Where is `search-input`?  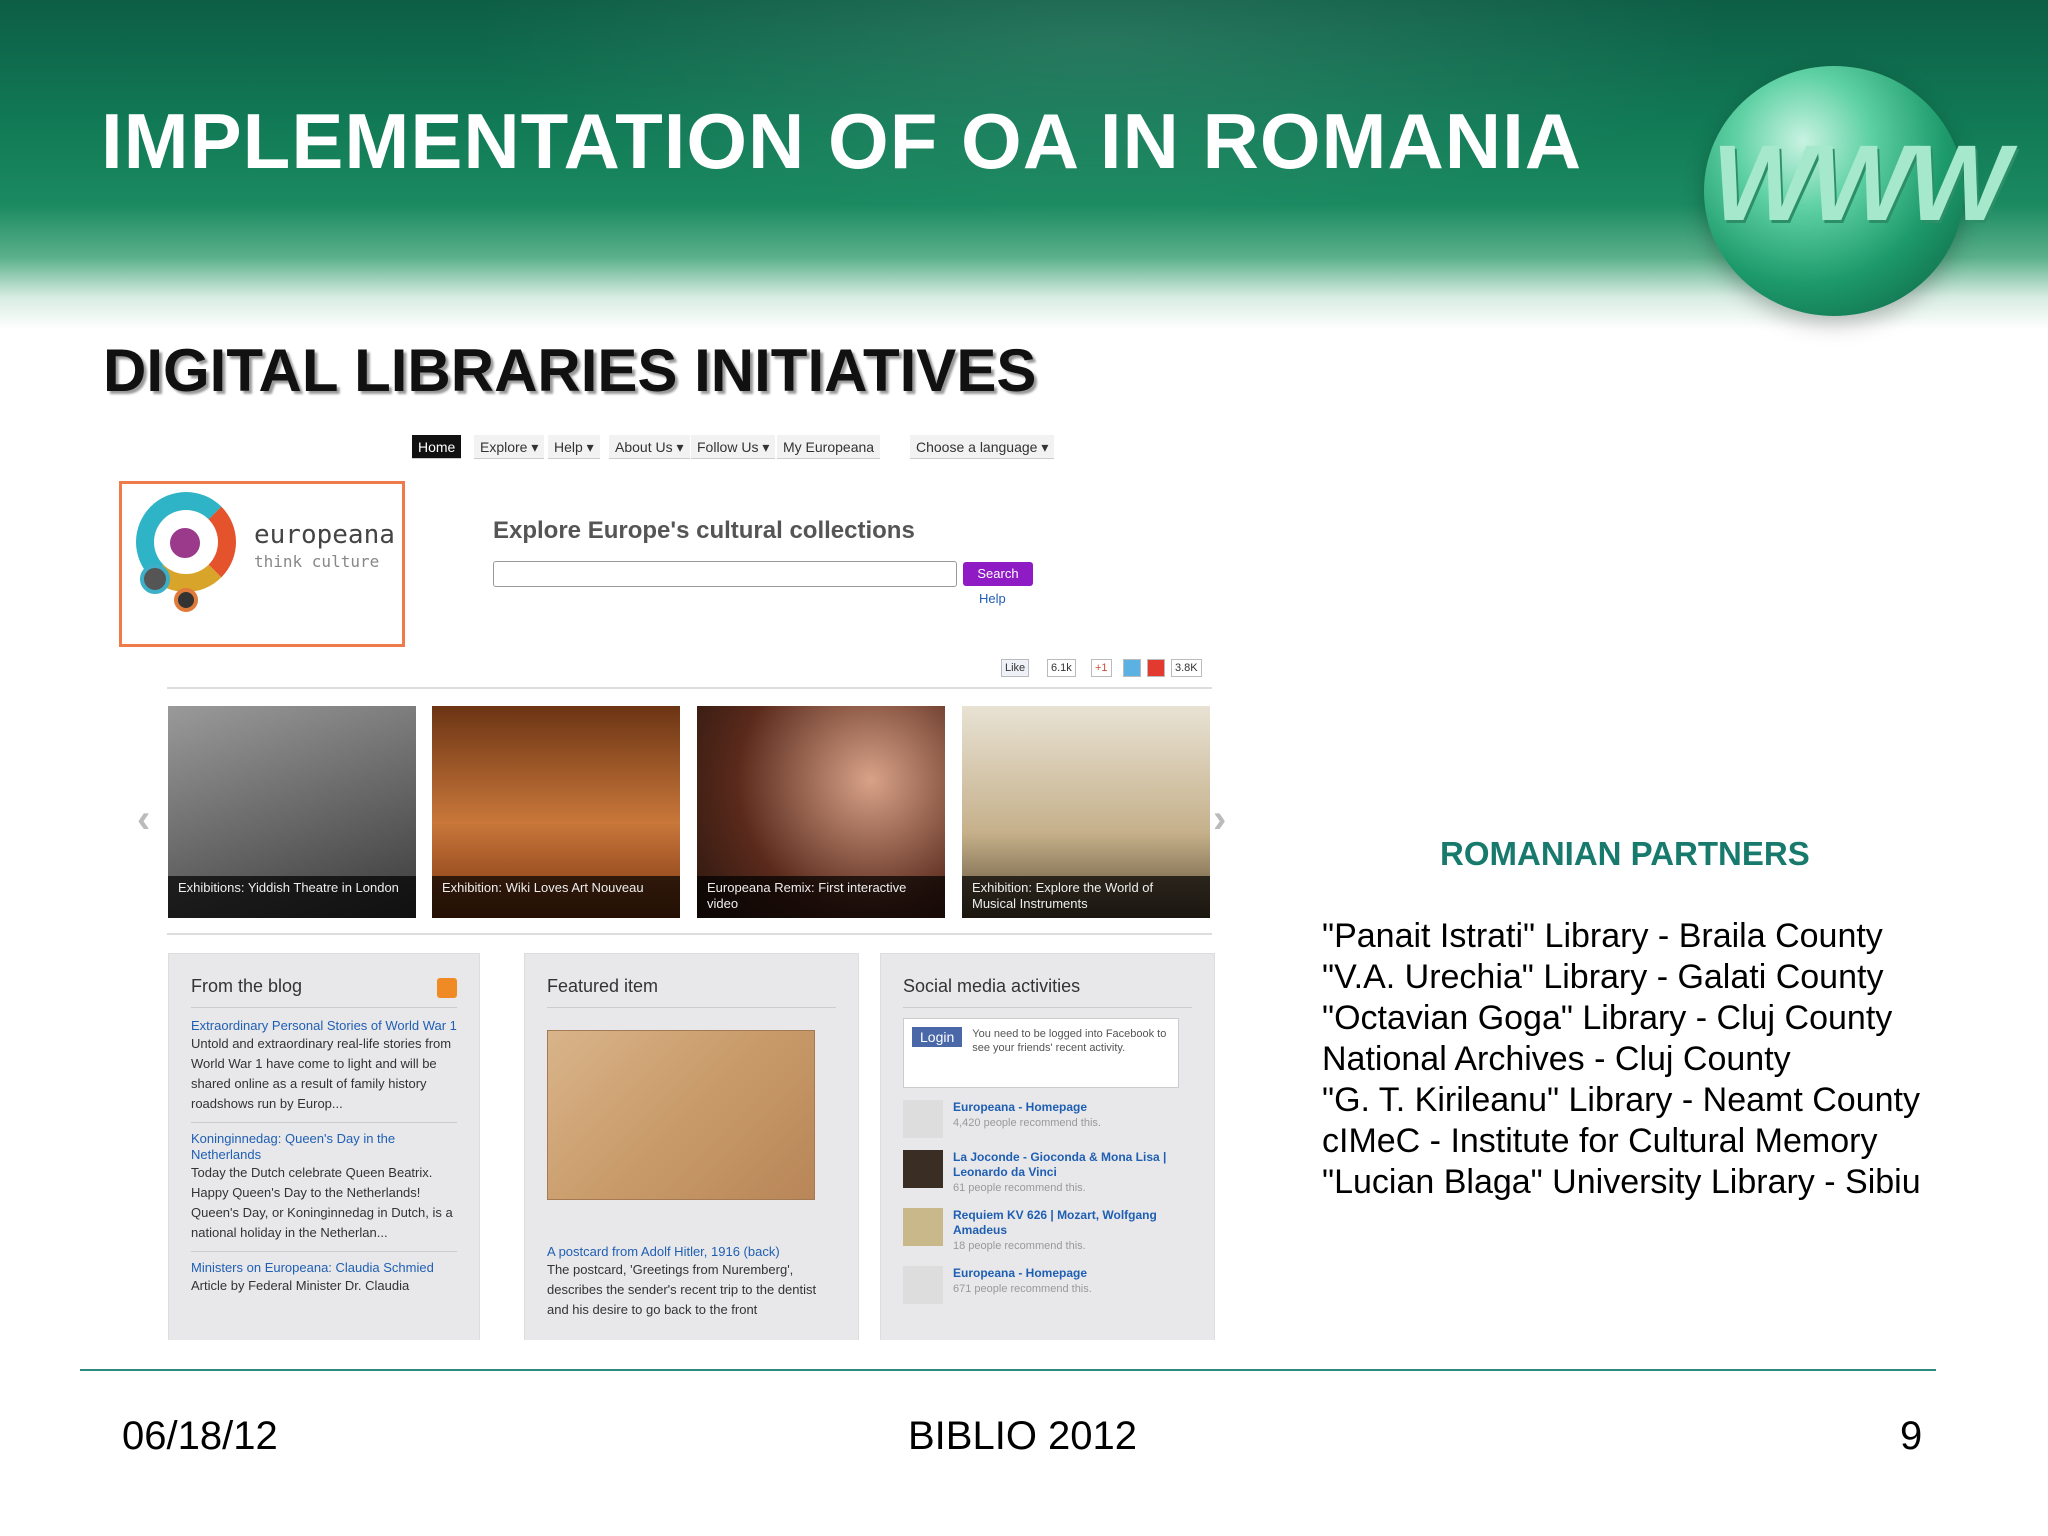
search-input is located at coordinates (725, 574).